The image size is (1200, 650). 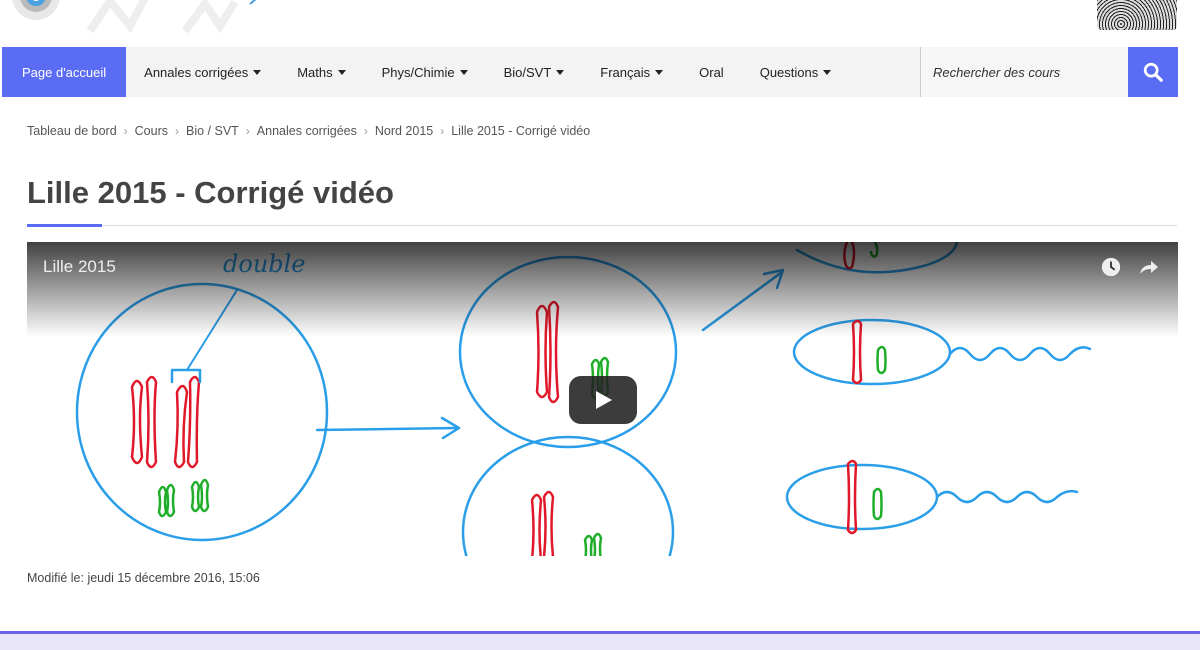 I want to click on nav-francais-label: Français, so click(x=625, y=72).